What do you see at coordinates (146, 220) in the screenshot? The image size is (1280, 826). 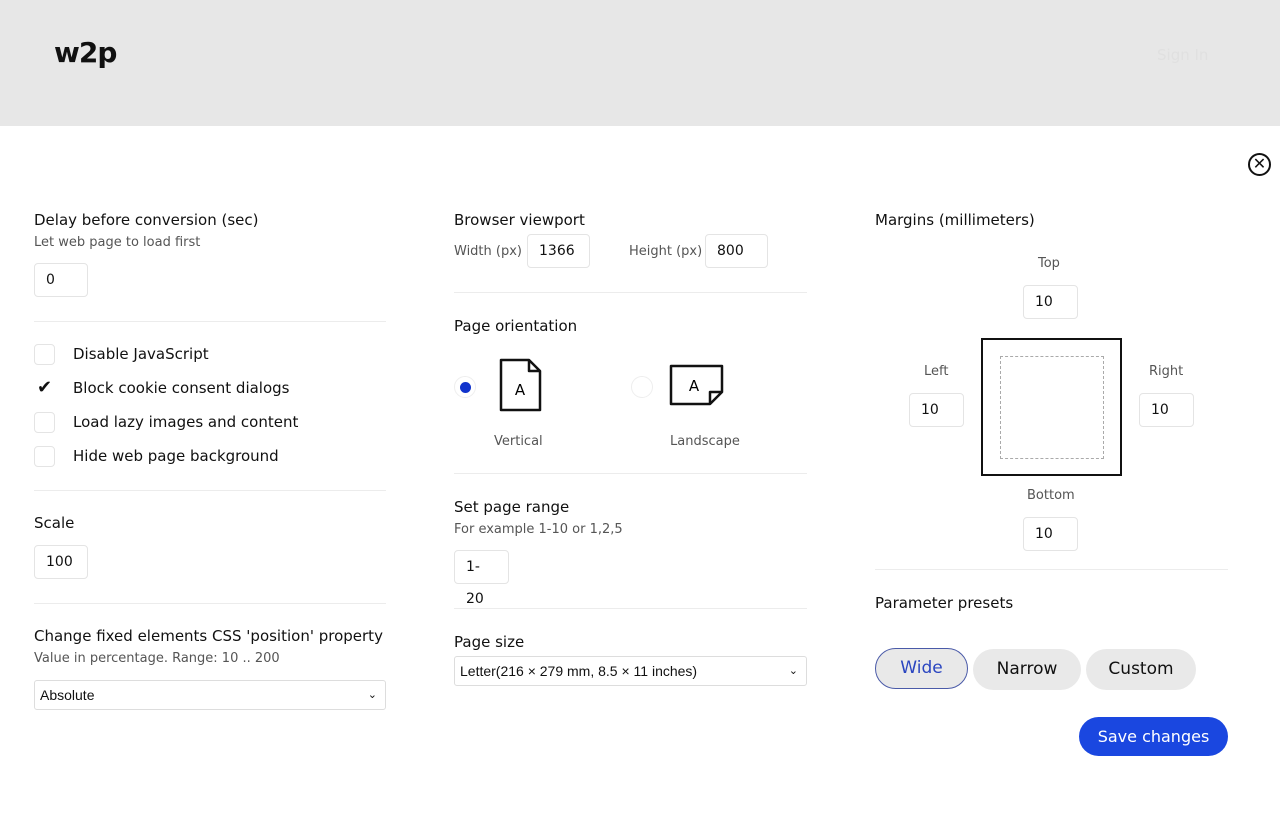 I see `delay-title: Delay before conversion (sec)` at bounding box center [146, 220].